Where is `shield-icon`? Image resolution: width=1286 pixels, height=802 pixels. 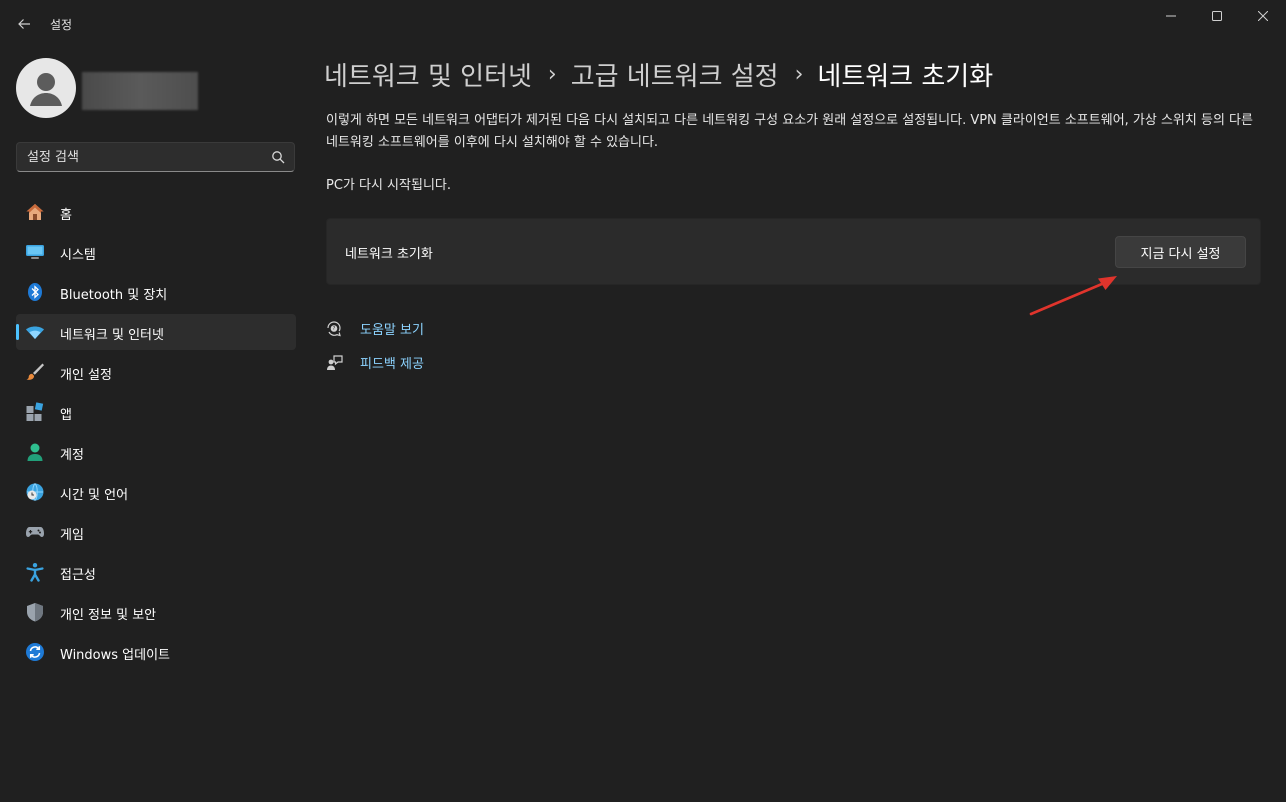 shield-icon is located at coordinates (35, 612).